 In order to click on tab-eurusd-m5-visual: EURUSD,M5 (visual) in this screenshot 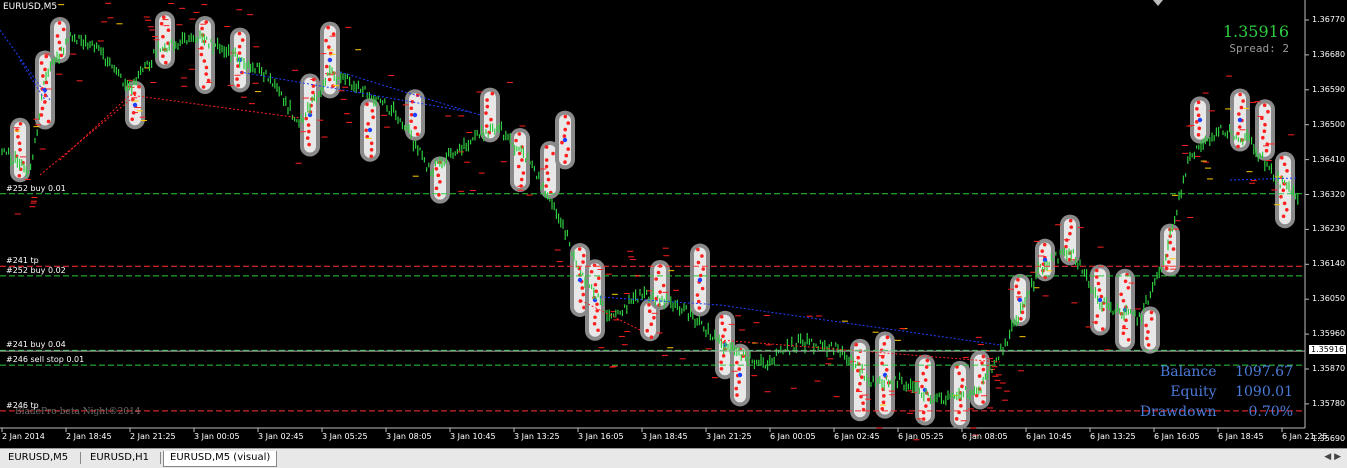, I will do `click(220, 459)`.